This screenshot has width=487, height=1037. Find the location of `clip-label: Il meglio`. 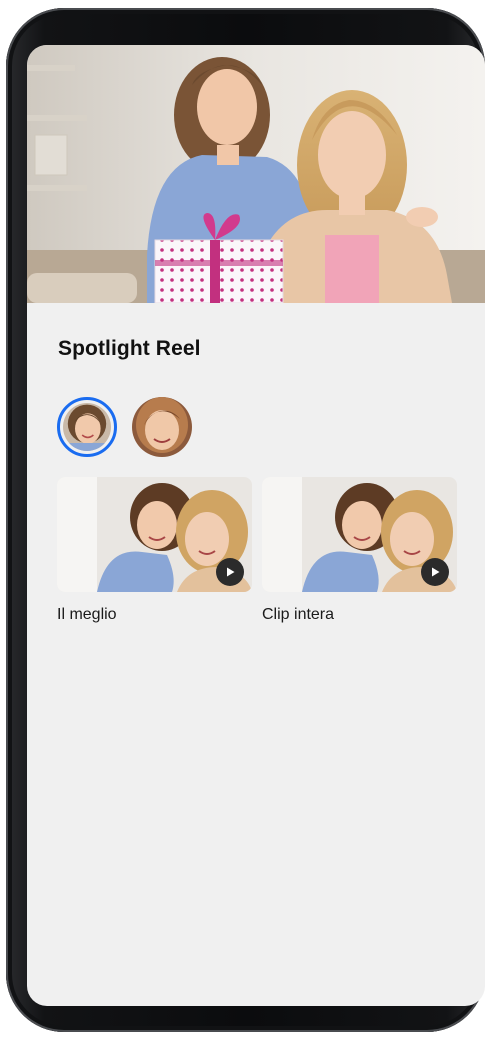

clip-label: Il meglio is located at coordinates (87, 614).